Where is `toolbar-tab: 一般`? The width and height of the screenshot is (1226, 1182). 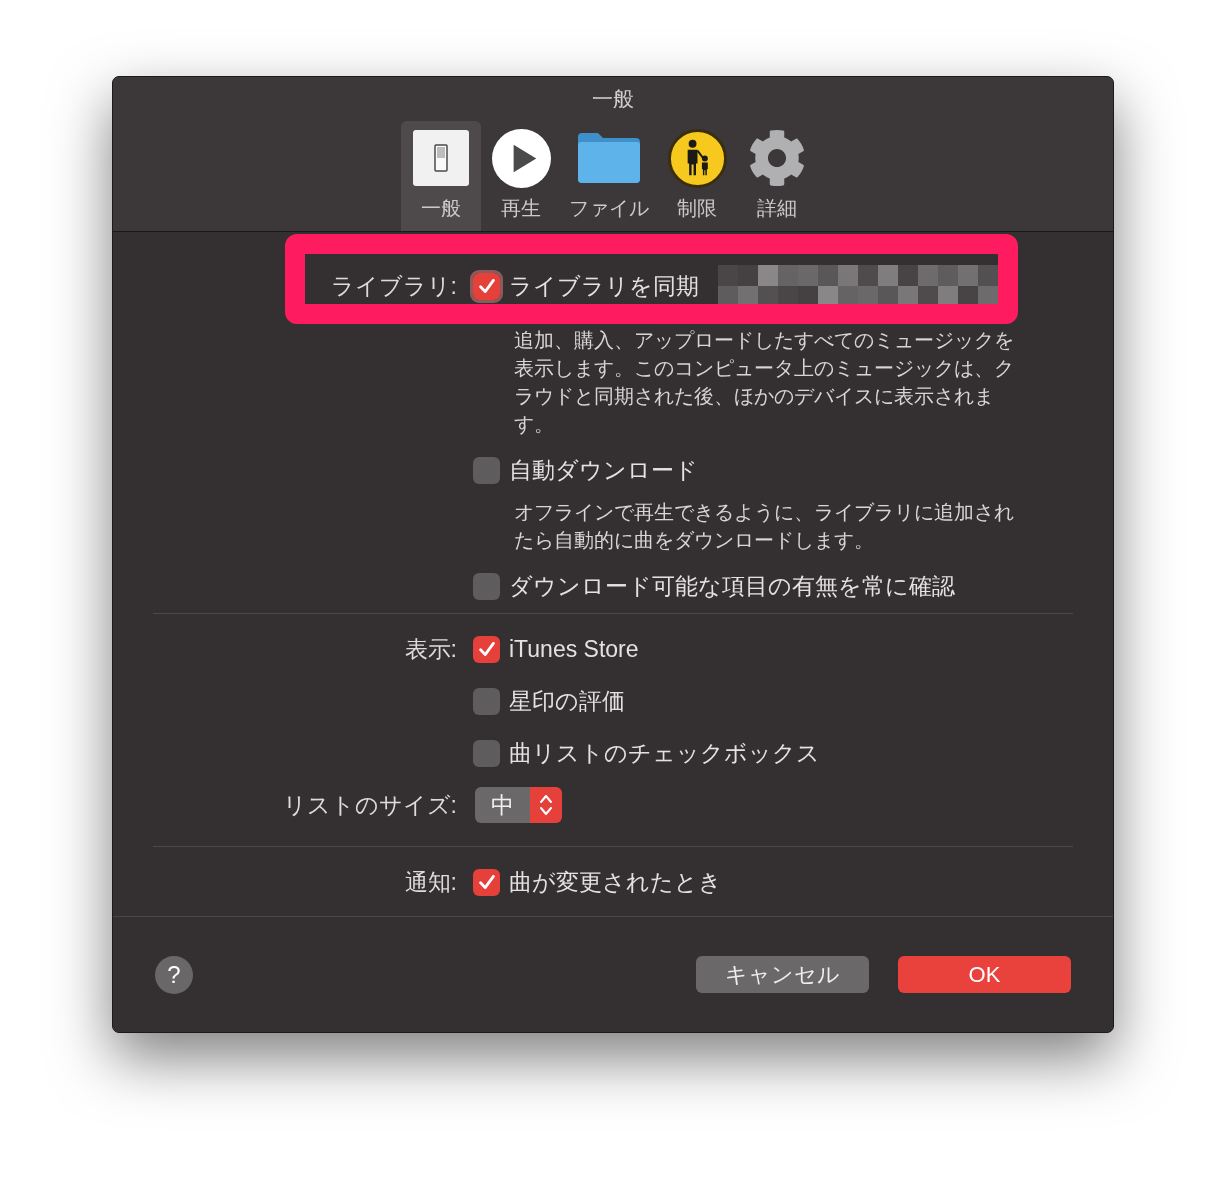 toolbar-tab: 一般 is located at coordinates (441, 176).